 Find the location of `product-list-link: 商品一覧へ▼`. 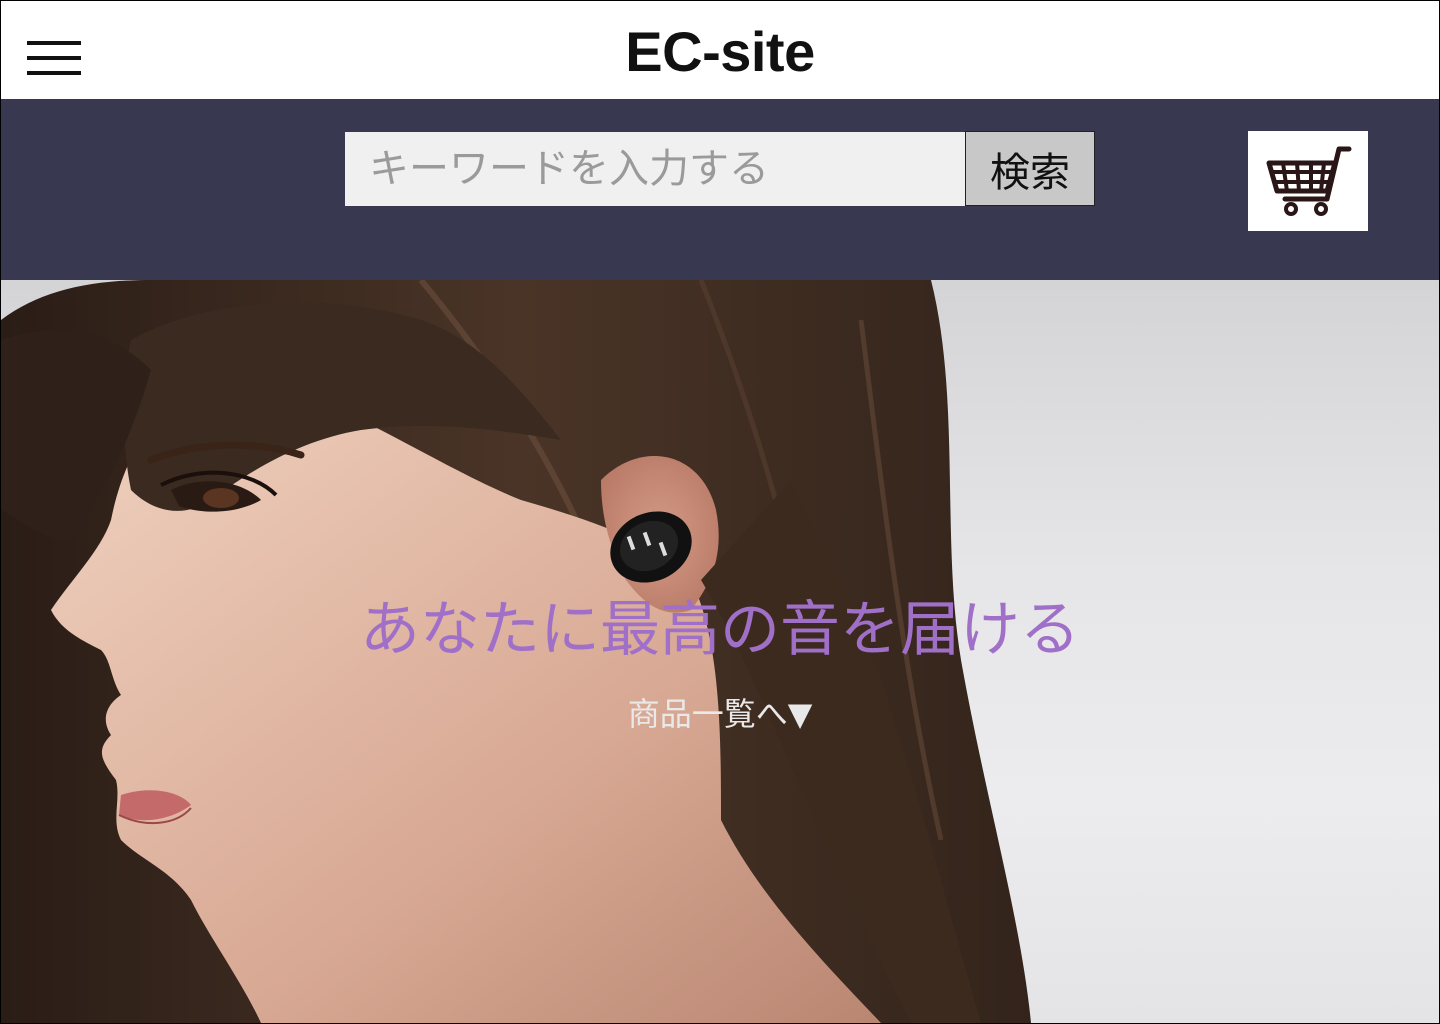

product-list-link: 商品一覧へ▼ is located at coordinates (720, 714).